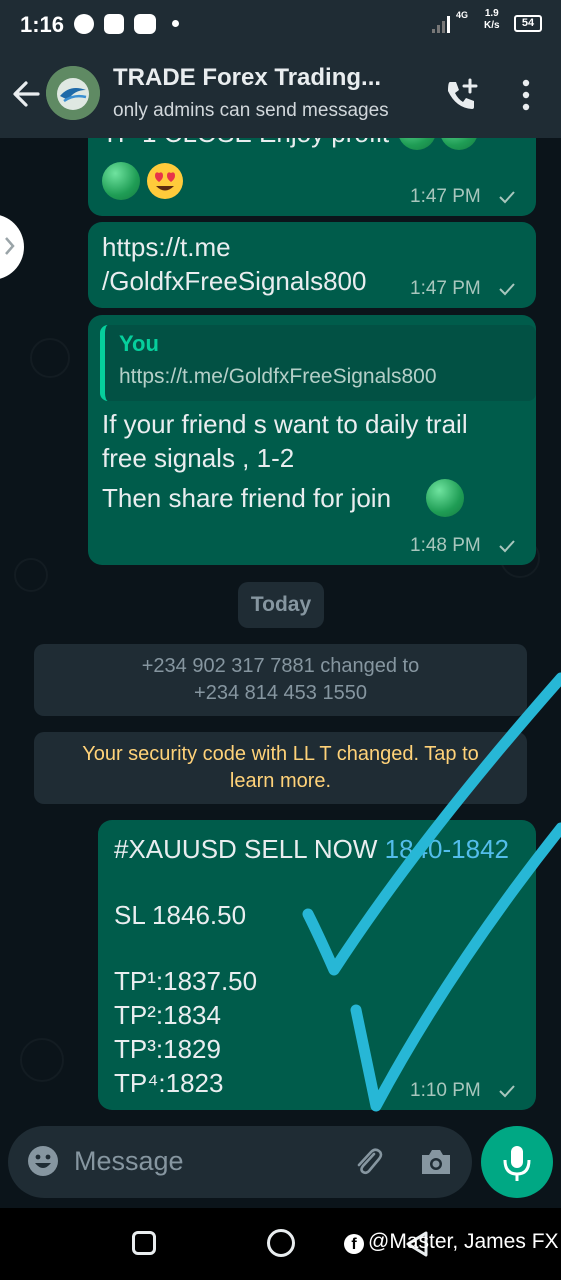  Describe the element at coordinates (526, 95) in the screenshot. I see `more-vert-icon` at that location.